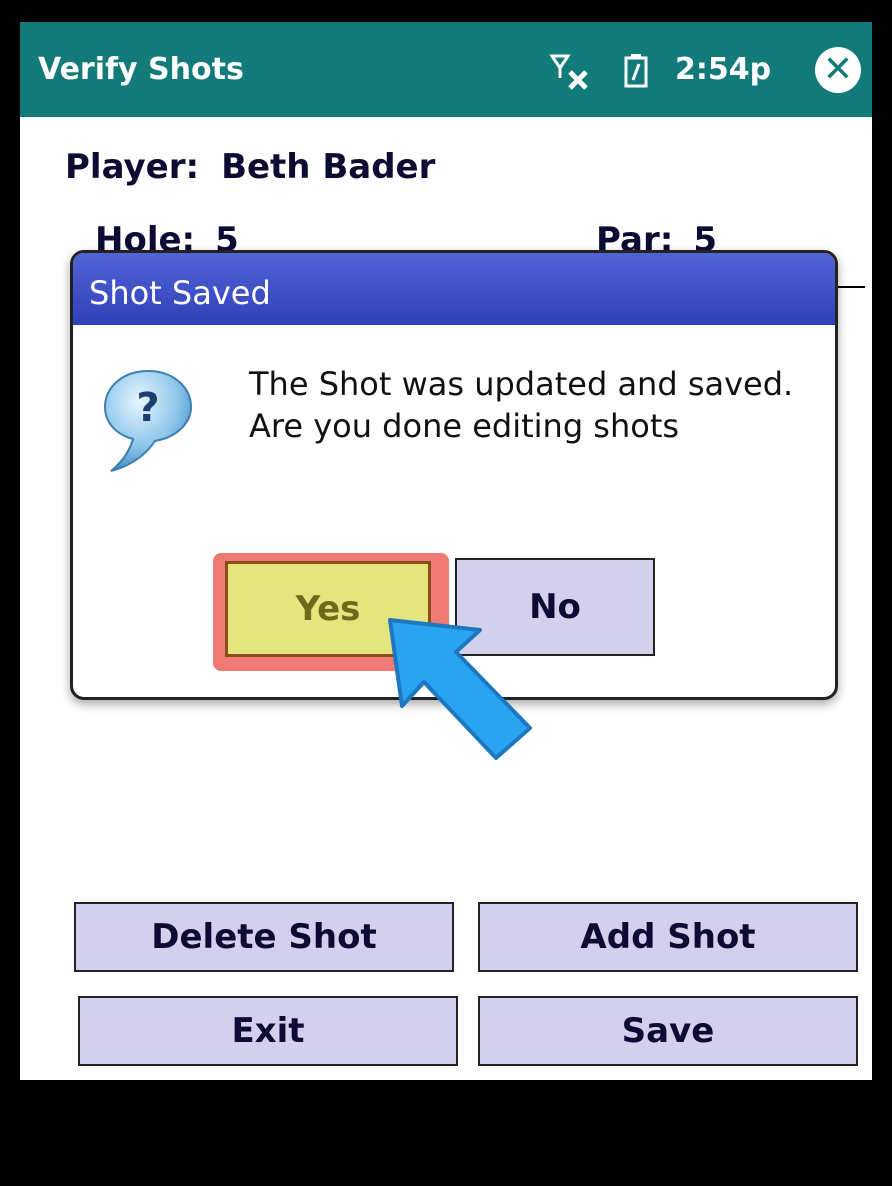  I want to click on player-name: Beth Bader, so click(328, 167).